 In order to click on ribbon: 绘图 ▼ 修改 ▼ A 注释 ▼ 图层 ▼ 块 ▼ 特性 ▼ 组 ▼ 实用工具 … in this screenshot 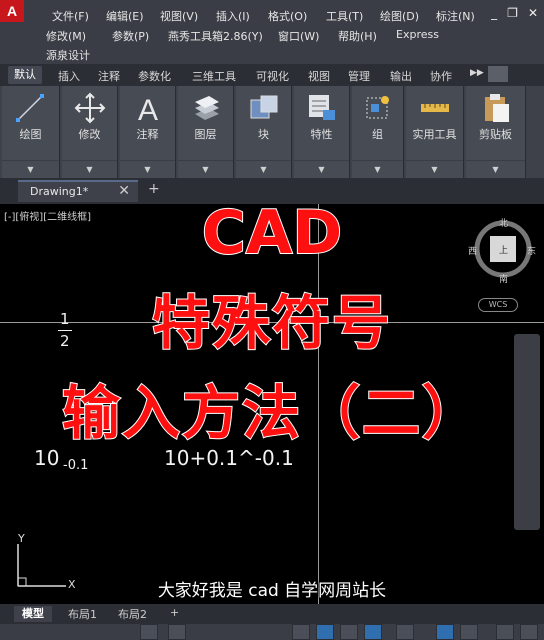, I will do `click(272, 132)`.